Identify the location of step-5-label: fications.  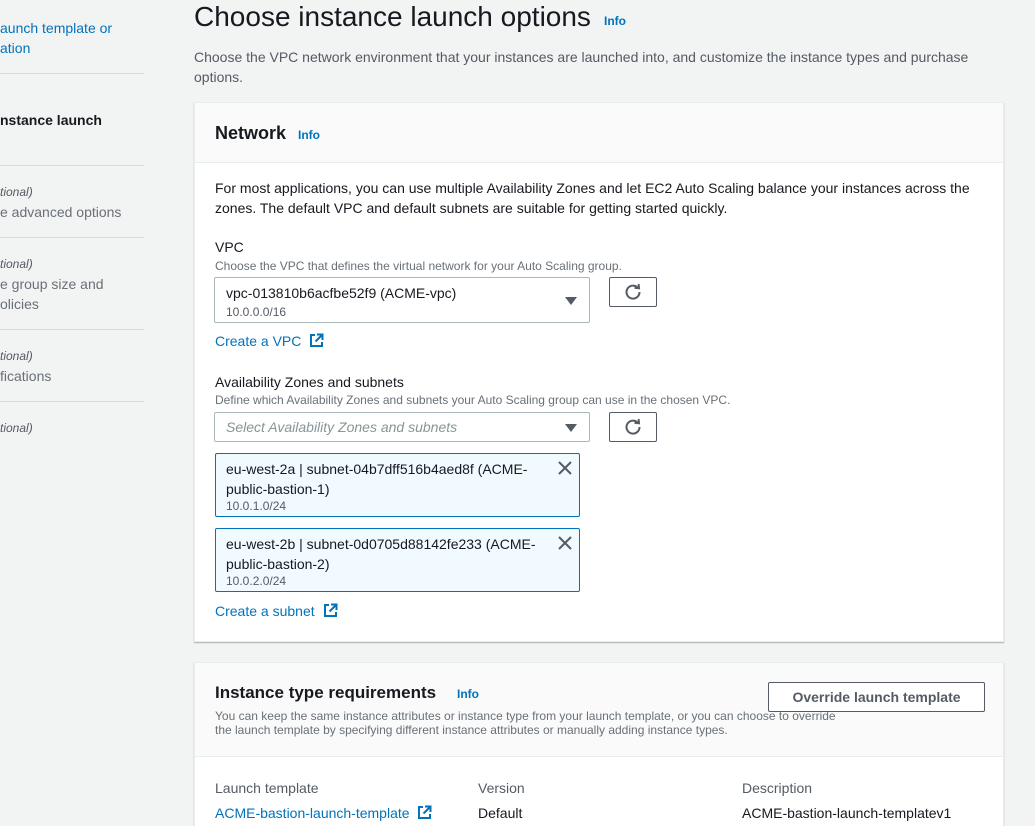
(26, 376).